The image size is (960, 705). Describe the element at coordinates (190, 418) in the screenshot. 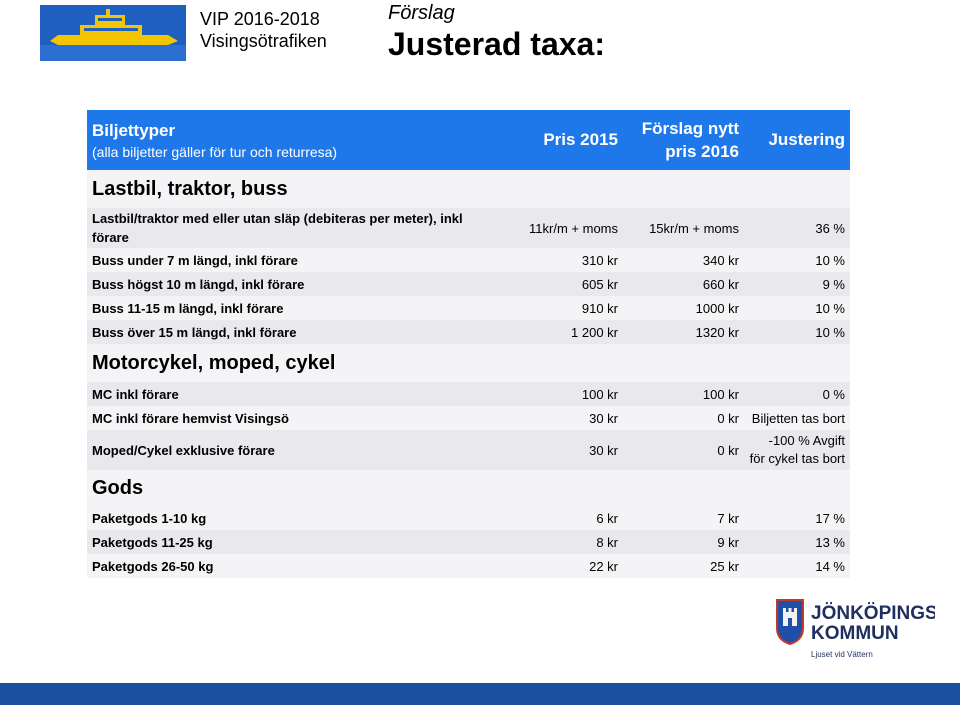

I see `row-name: MC inkl förare hemvist Visingsö` at that location.